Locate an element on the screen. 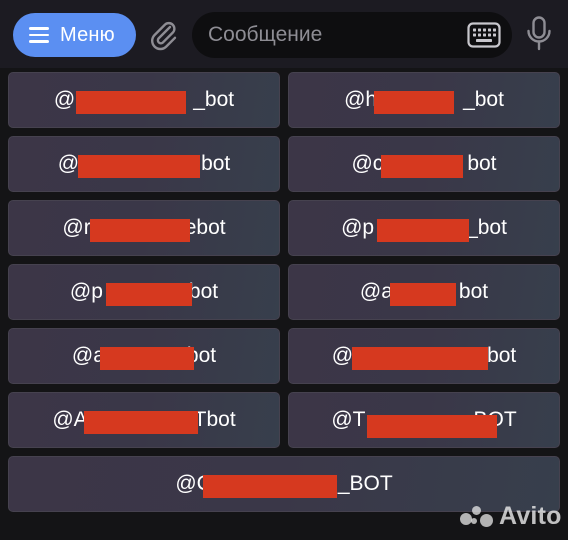 Image resolution: width=568 pixels, height=540 pixels. bot-button-4: @c bot is located at coordinates (424, 164).